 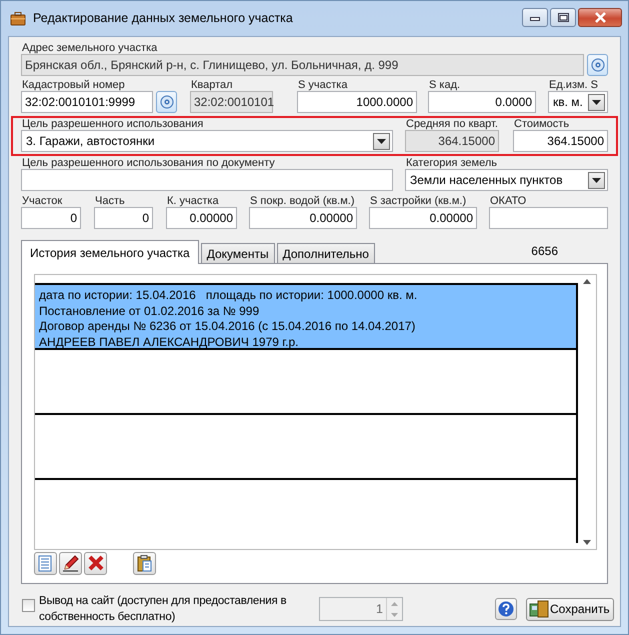 I want to click on dropdown-value: Земли населенных пунктов, so click(x=486, y=180).